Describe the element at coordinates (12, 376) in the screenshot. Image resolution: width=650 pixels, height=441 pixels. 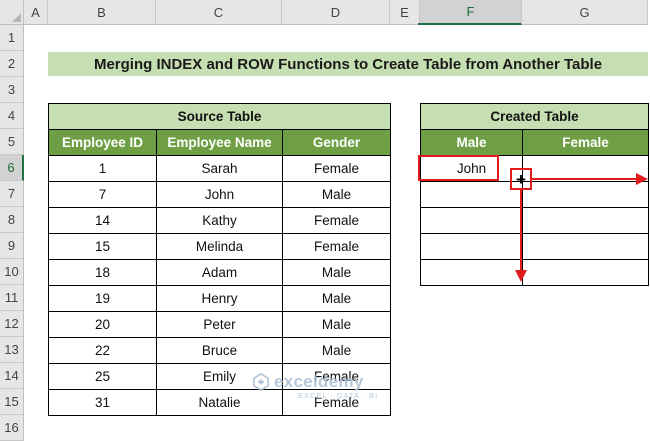
I see `row-header-14: 14` at that location.